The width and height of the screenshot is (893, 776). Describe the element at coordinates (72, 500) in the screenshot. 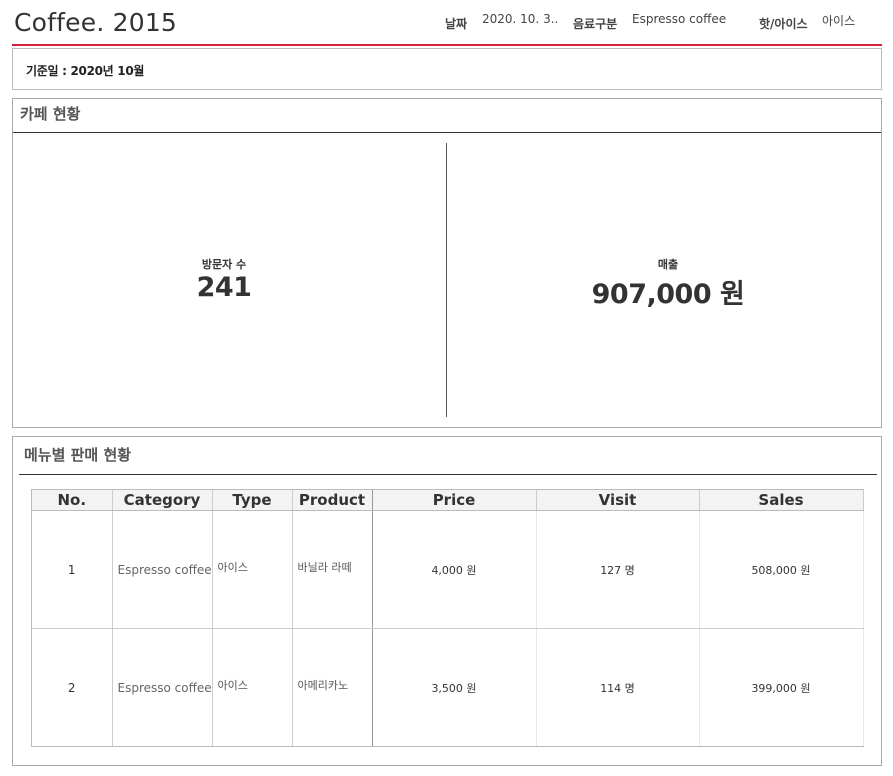

I see `column-header-no: No.` at that location.